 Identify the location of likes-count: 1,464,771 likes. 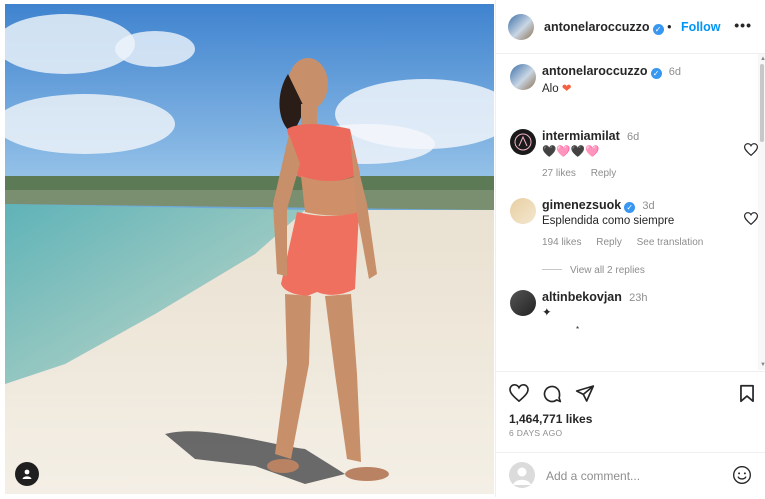
(550, 419).